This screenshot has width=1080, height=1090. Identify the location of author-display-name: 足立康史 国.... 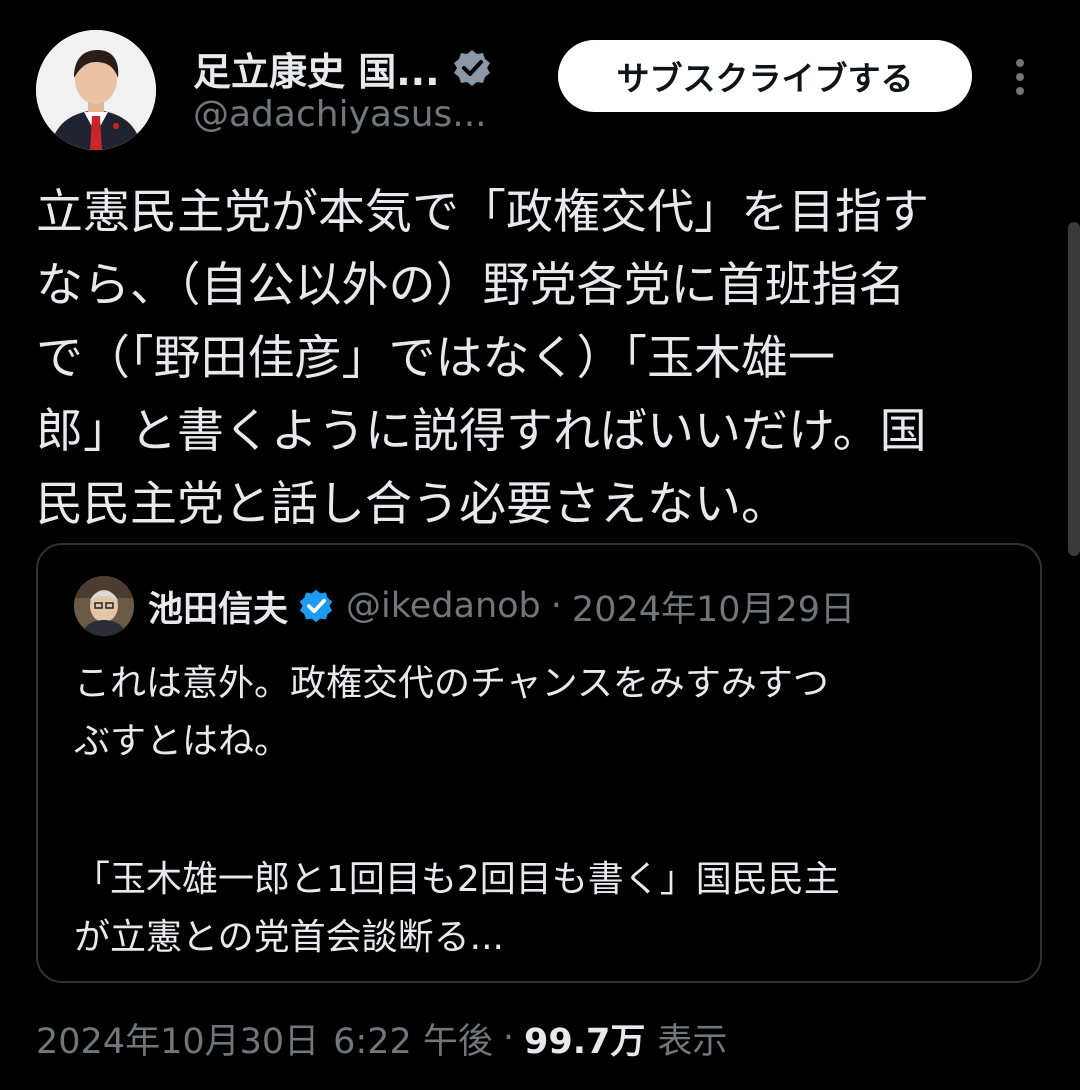
(316, 68).